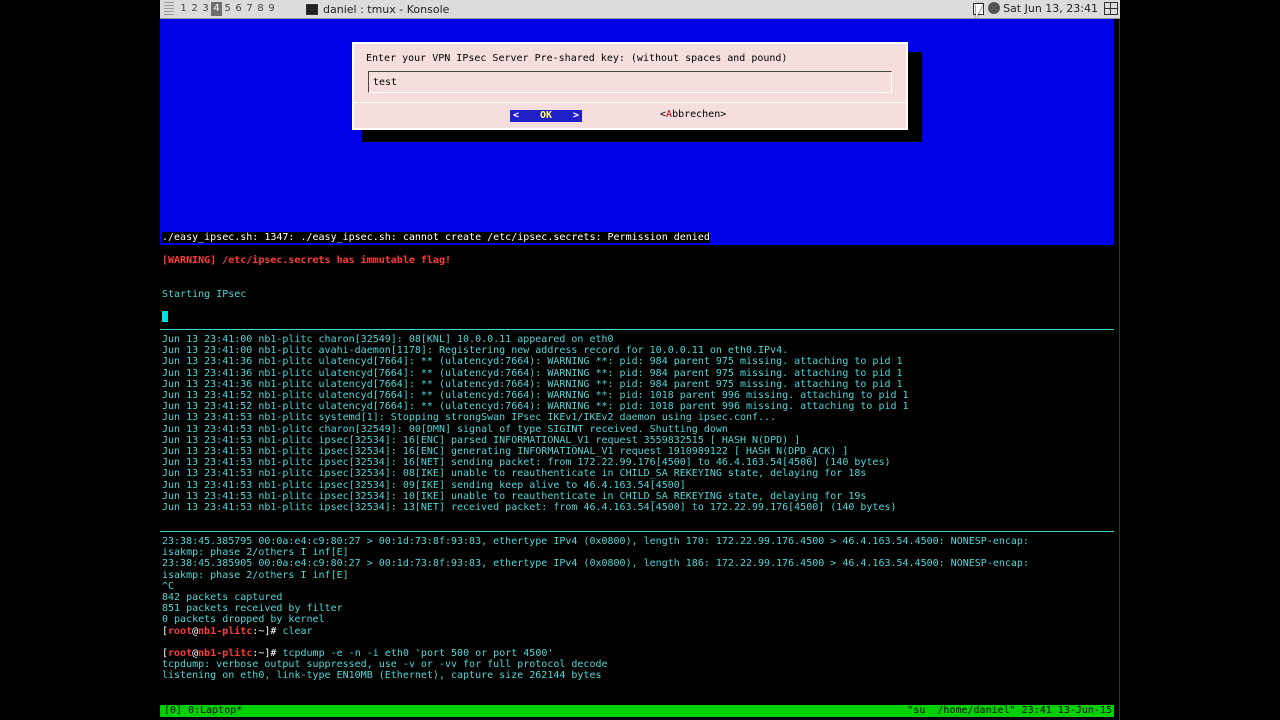 Image resolution: width=1280 pixels, height=720 pixels. Describe the element at coordinates (575, 115) in the screenshot. I see `ok-bracket-right: >` at that location.